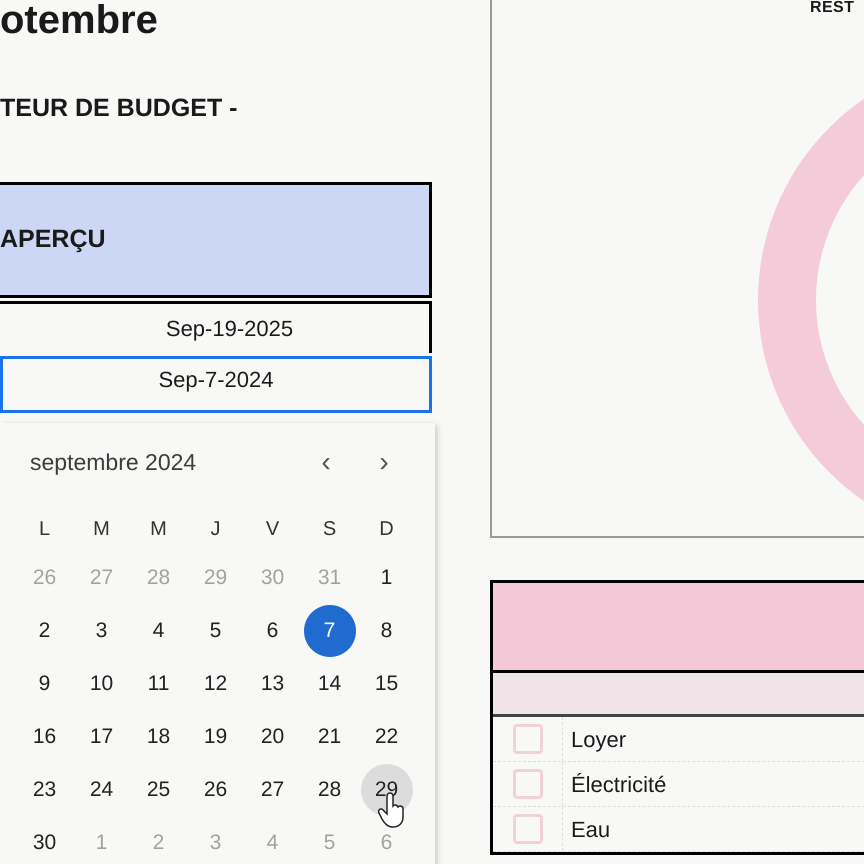 Image resolution: width=864 pixels, height=864 pixels. Describe the element at coordinates (386, 684) in the screenshot. I see `day-button: 15` at that location.